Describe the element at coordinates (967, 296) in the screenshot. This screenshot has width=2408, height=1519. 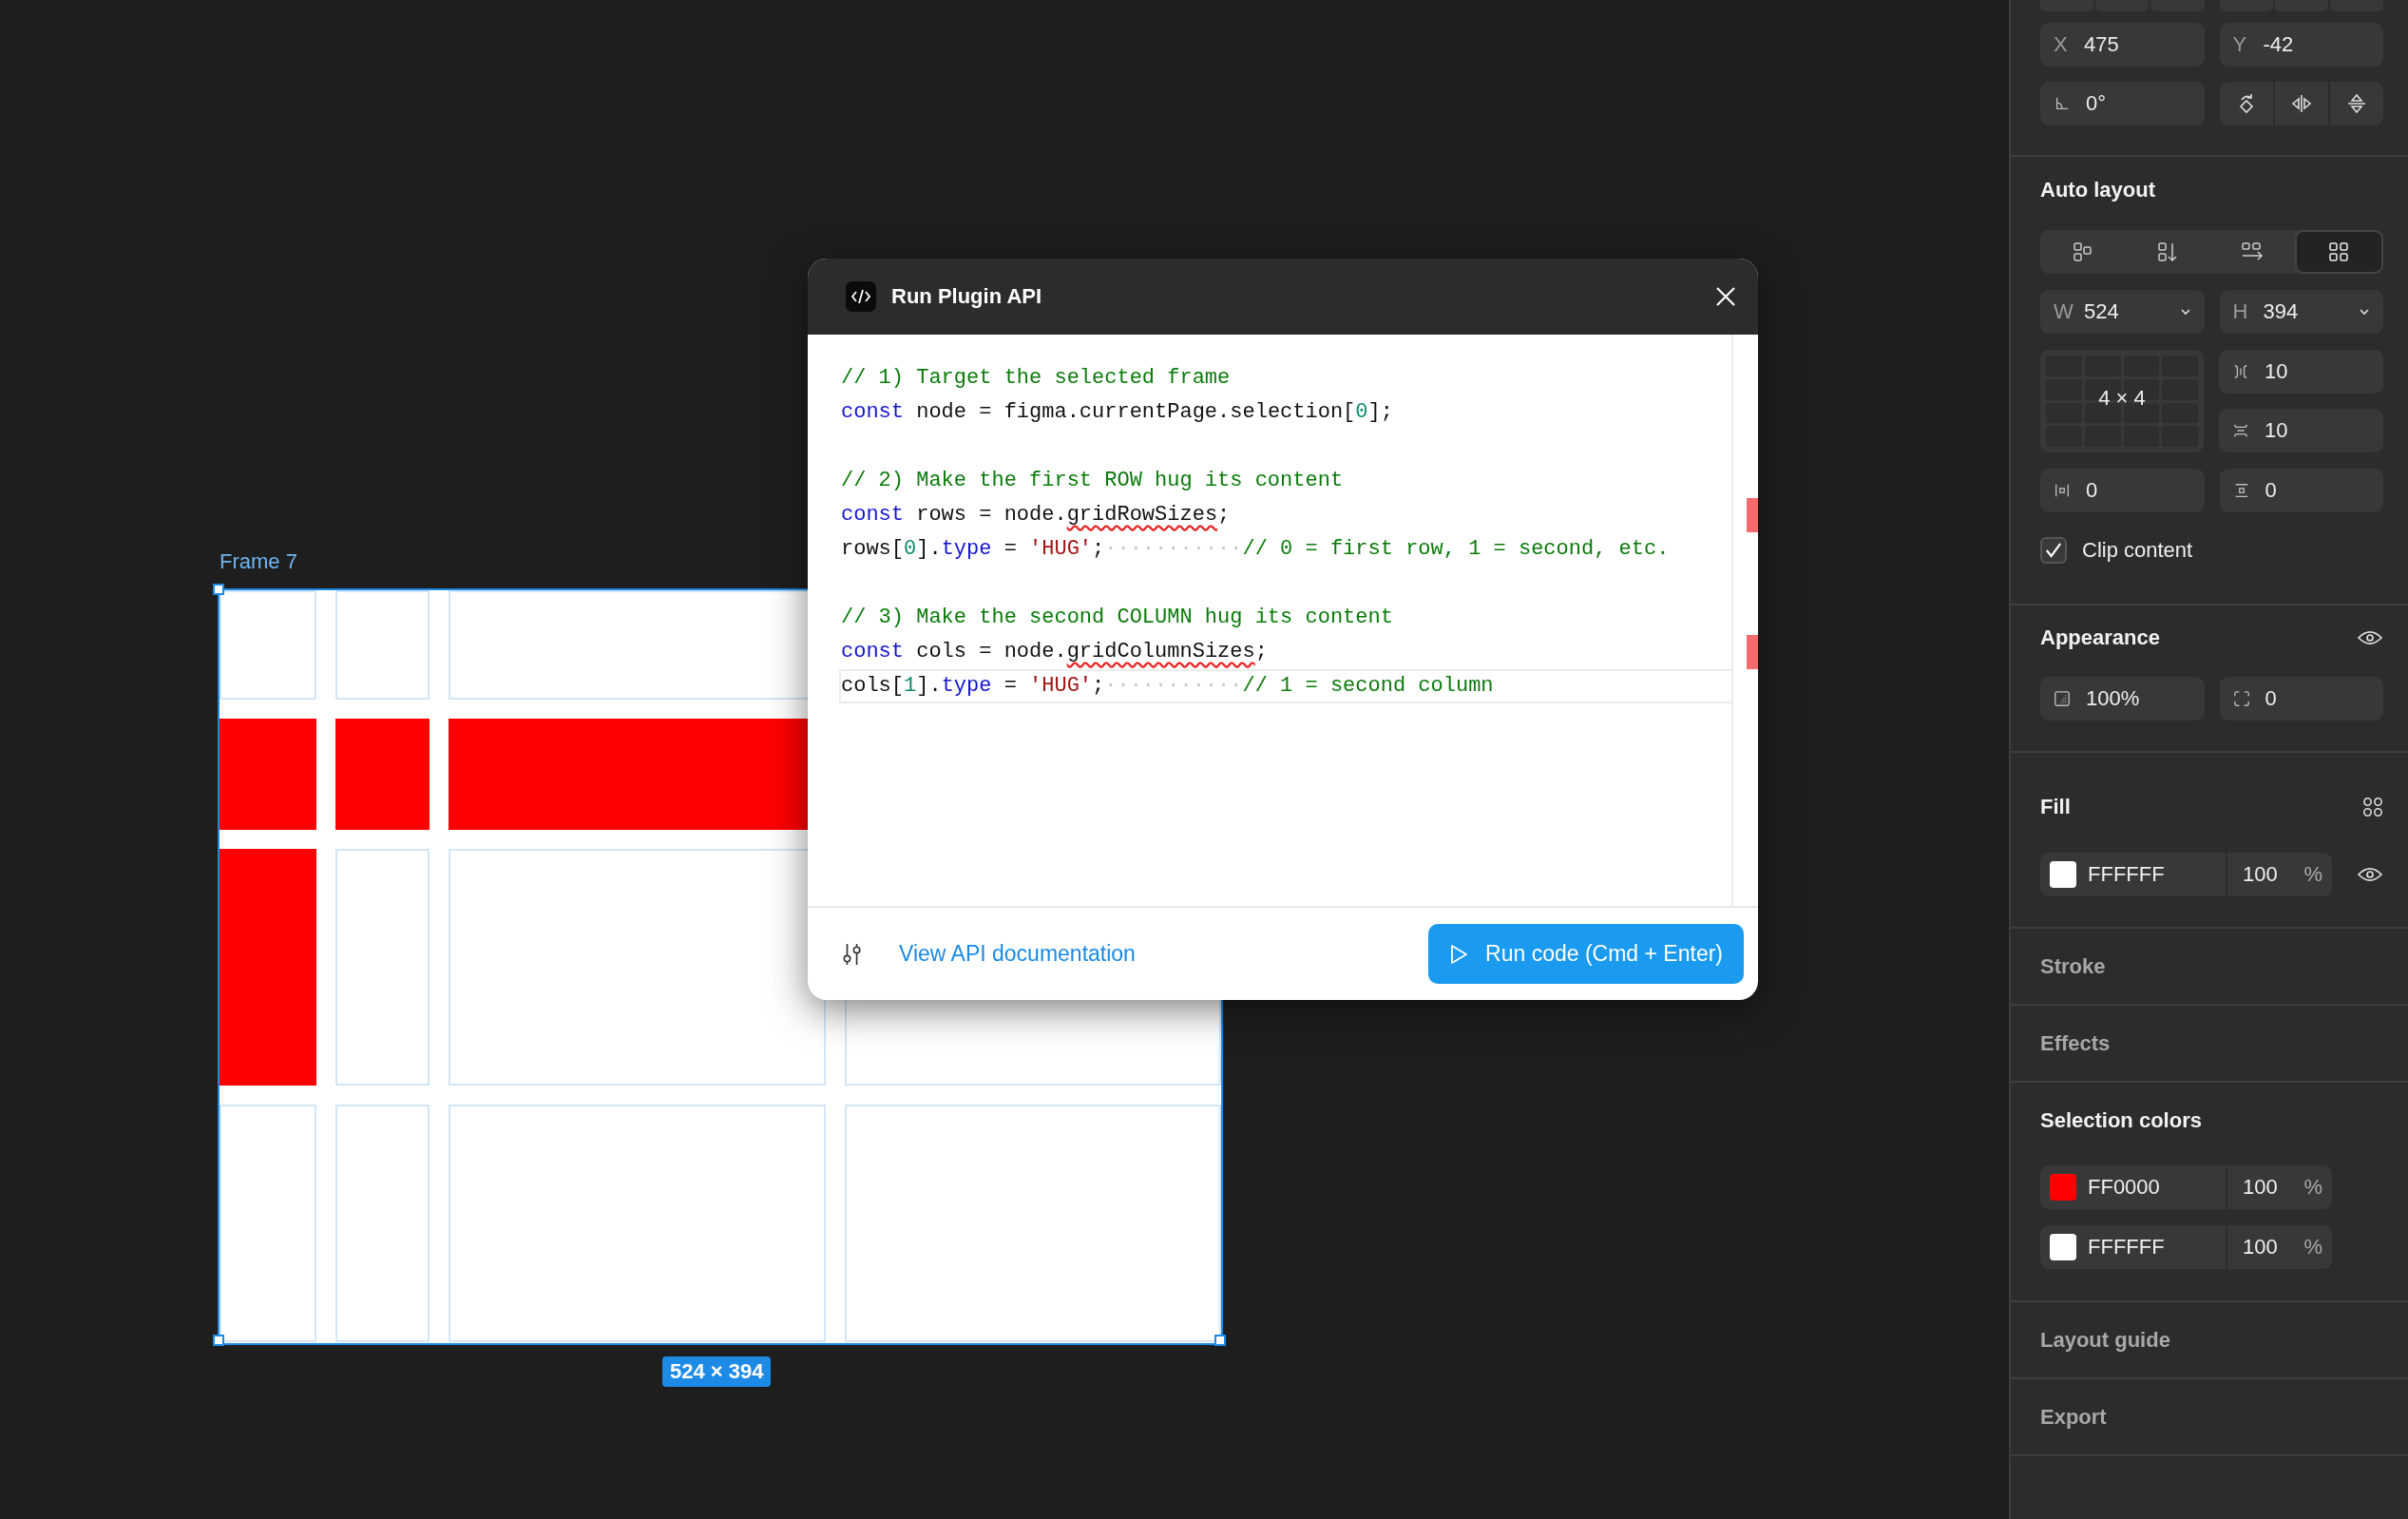
I see `dialog-title: Run Plugin API` at that location.